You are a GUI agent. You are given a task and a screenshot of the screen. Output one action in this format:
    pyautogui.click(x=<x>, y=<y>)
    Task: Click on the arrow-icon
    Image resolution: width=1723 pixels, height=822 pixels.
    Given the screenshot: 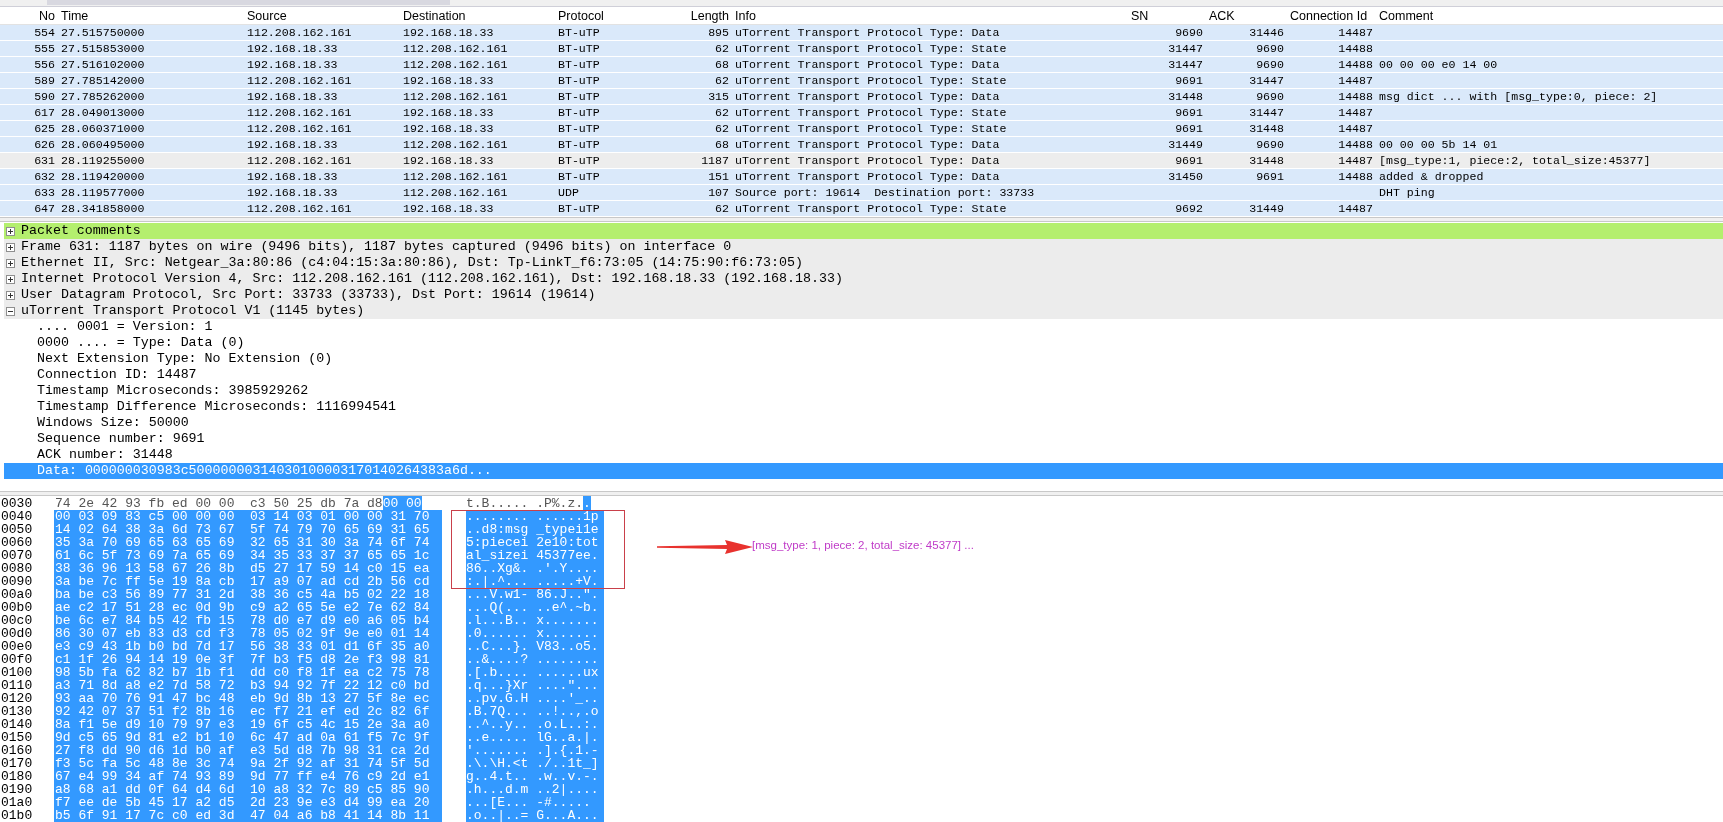 What is the action you would take?
    pyautogui.click(x=705, y=547)
    